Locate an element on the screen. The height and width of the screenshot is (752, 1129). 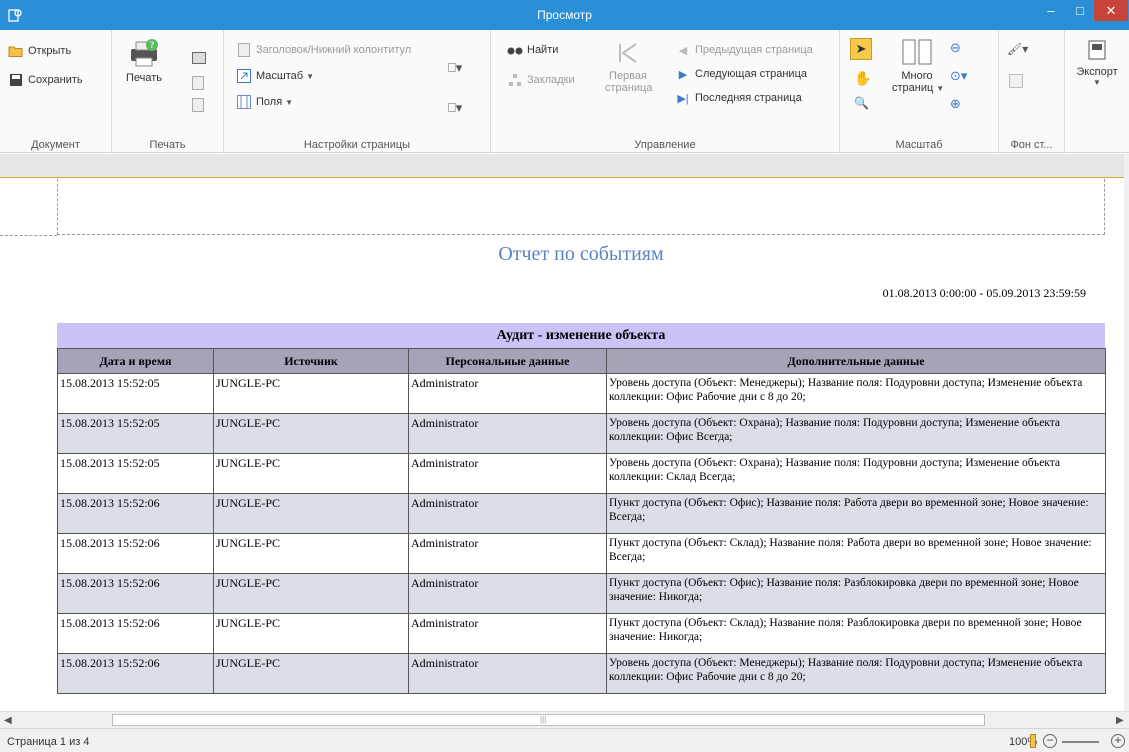
group-label-page-setup: Настройки страницы is located at coordinates (357, 145).